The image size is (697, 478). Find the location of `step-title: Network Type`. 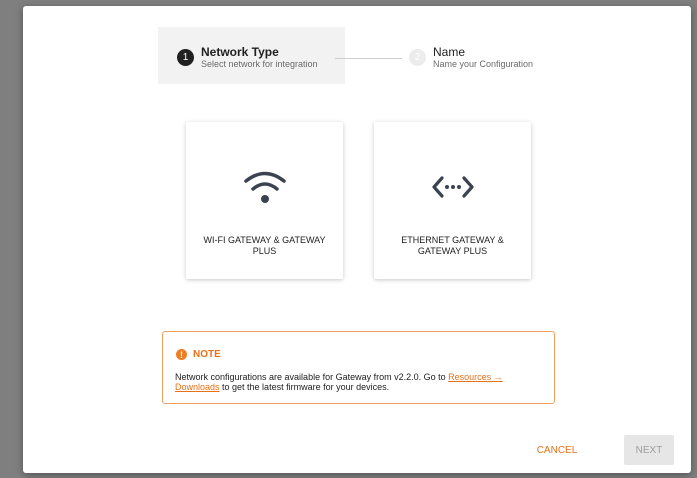

step-title: Network Type is located at coordinates (240, 52).